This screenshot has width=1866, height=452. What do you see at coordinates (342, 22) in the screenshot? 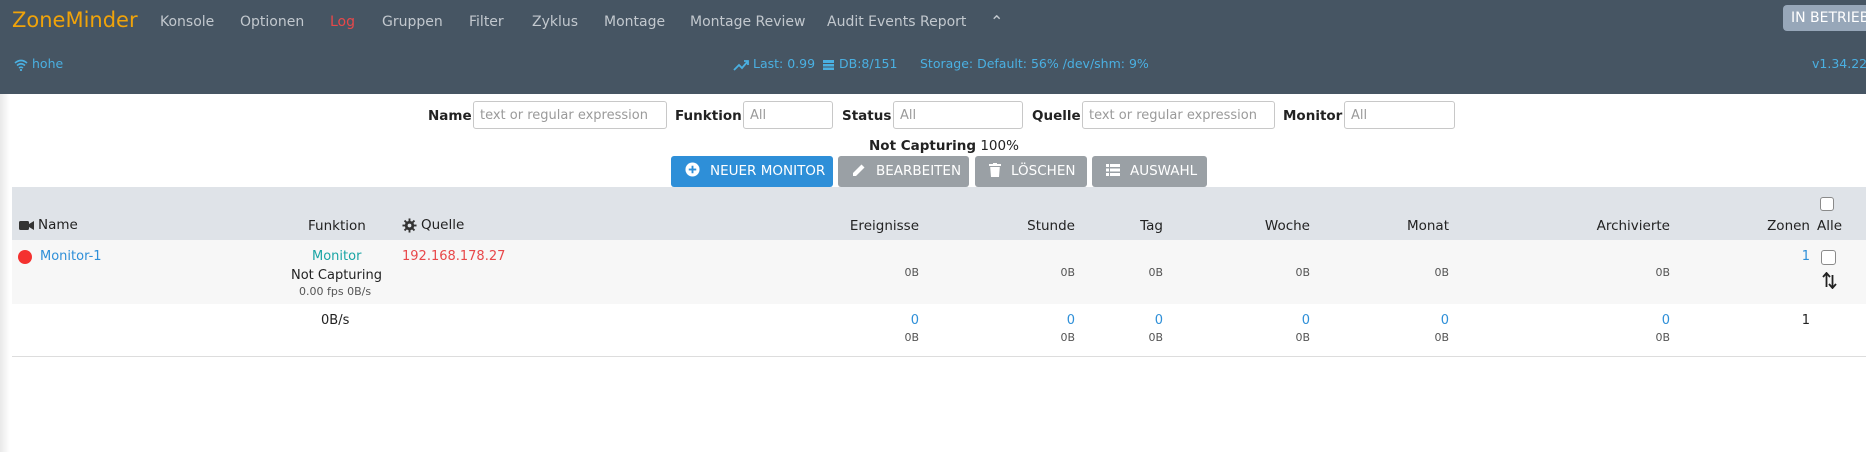
I see `menu-log: Log` at bounding box center [342, 22].